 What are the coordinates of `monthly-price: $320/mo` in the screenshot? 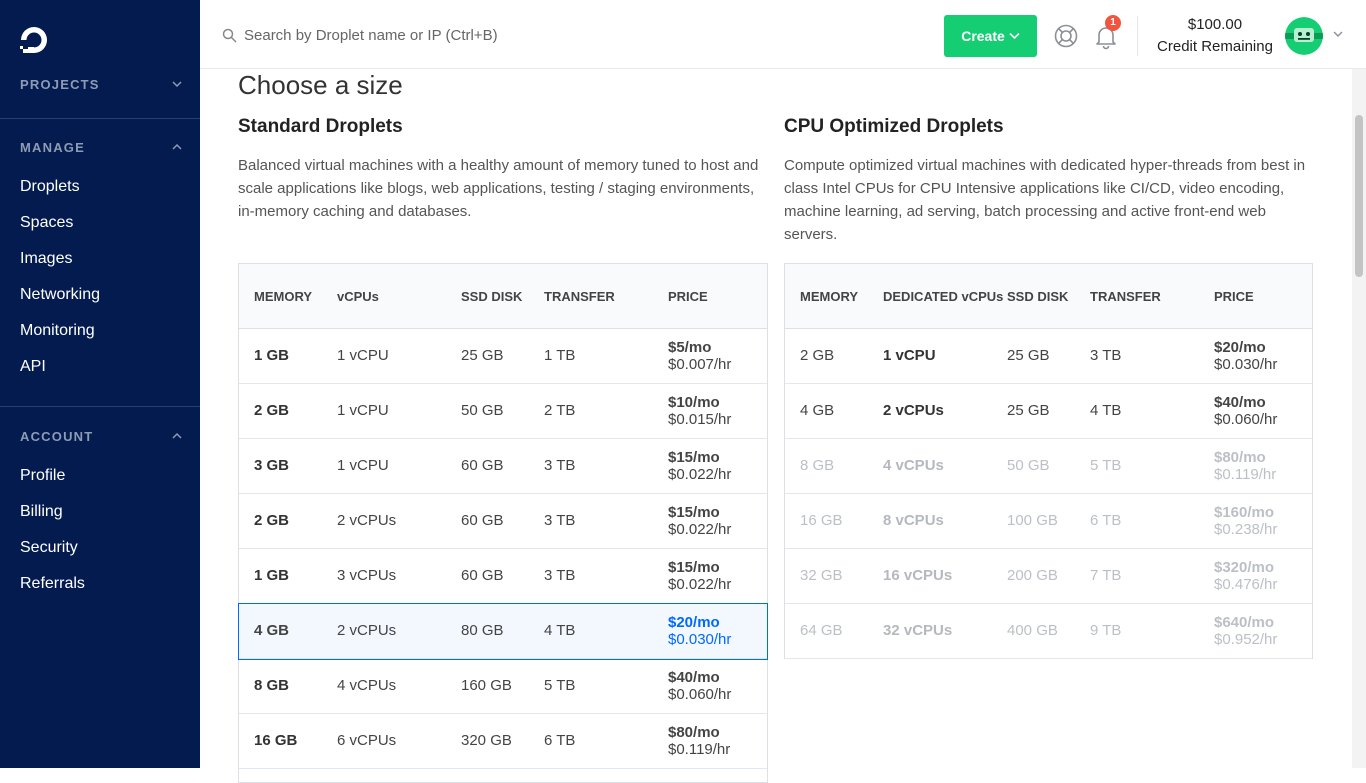 It's located at (1244, 567).